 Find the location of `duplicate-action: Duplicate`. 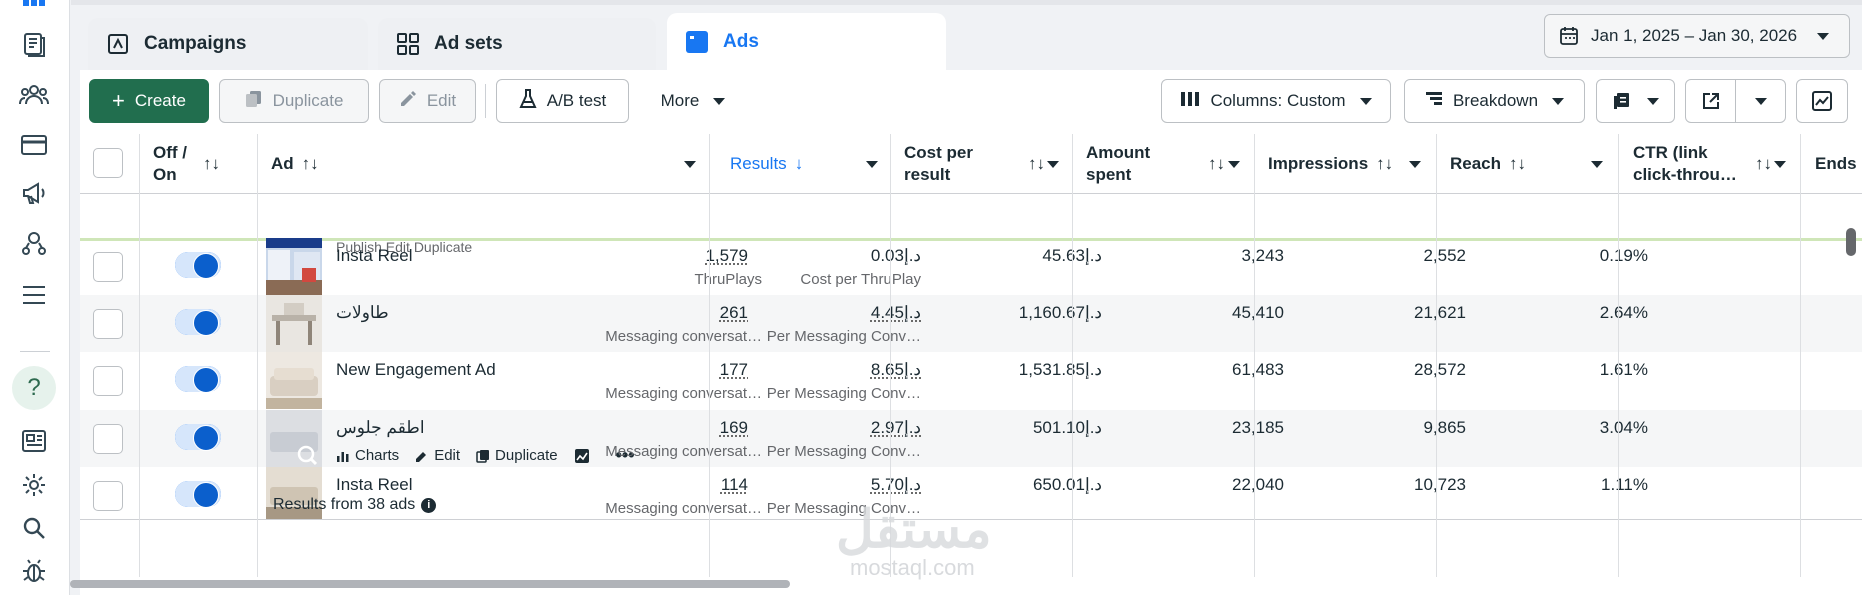

duplicate-action: Duplicate is located at coordinates (517, 455).